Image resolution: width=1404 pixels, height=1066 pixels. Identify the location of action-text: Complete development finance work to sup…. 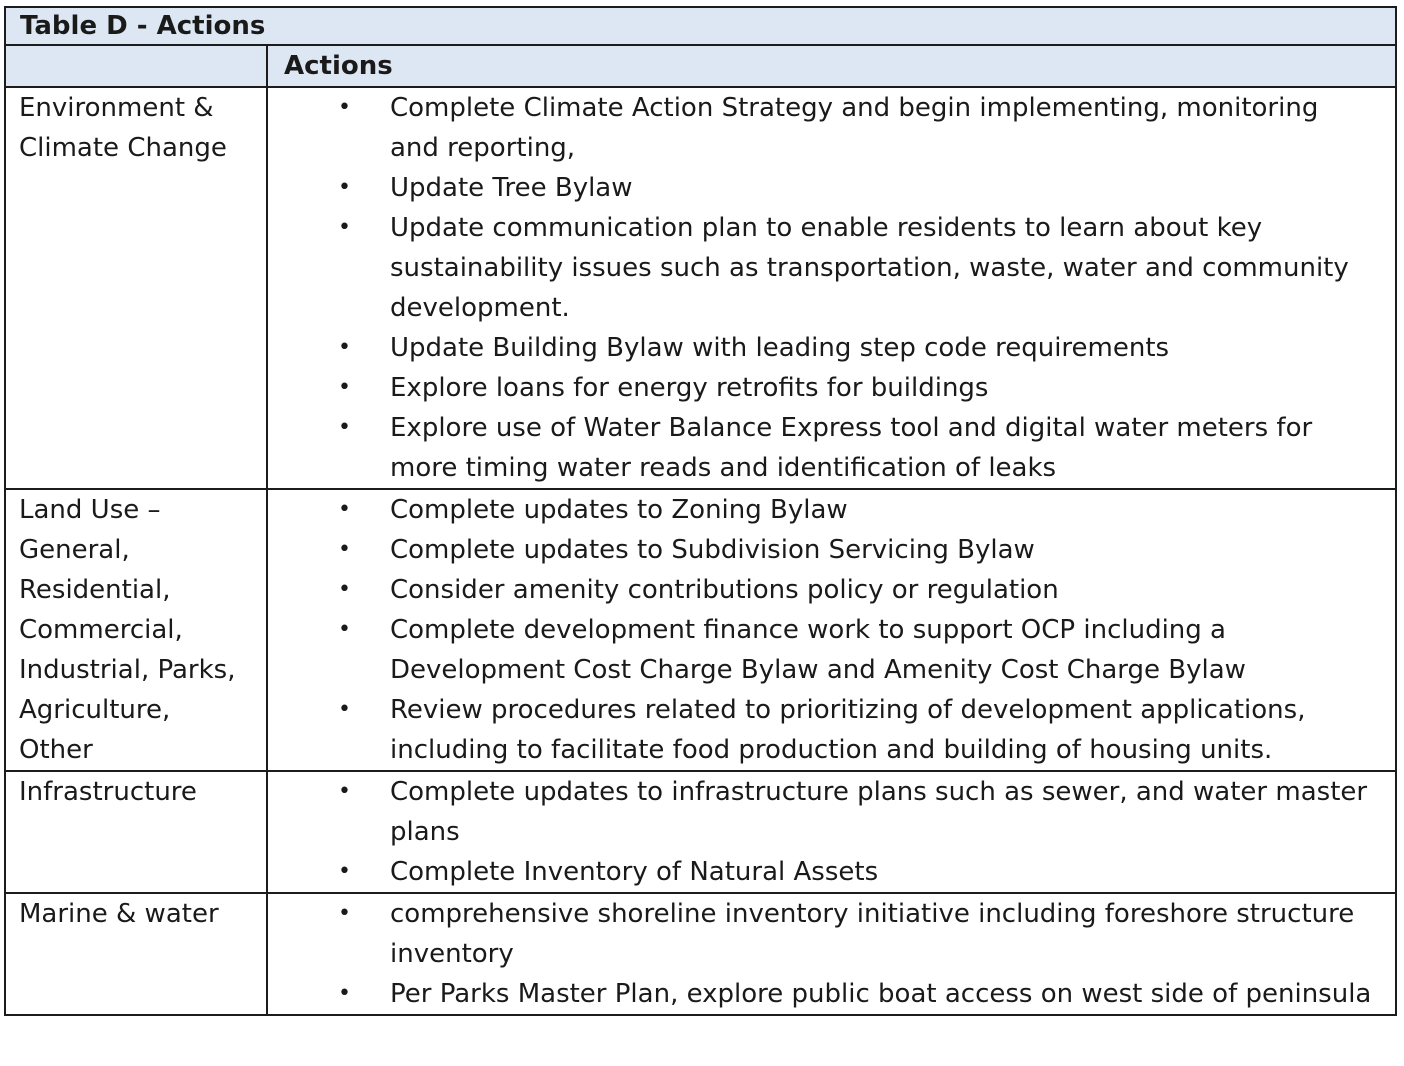
(818, 650).